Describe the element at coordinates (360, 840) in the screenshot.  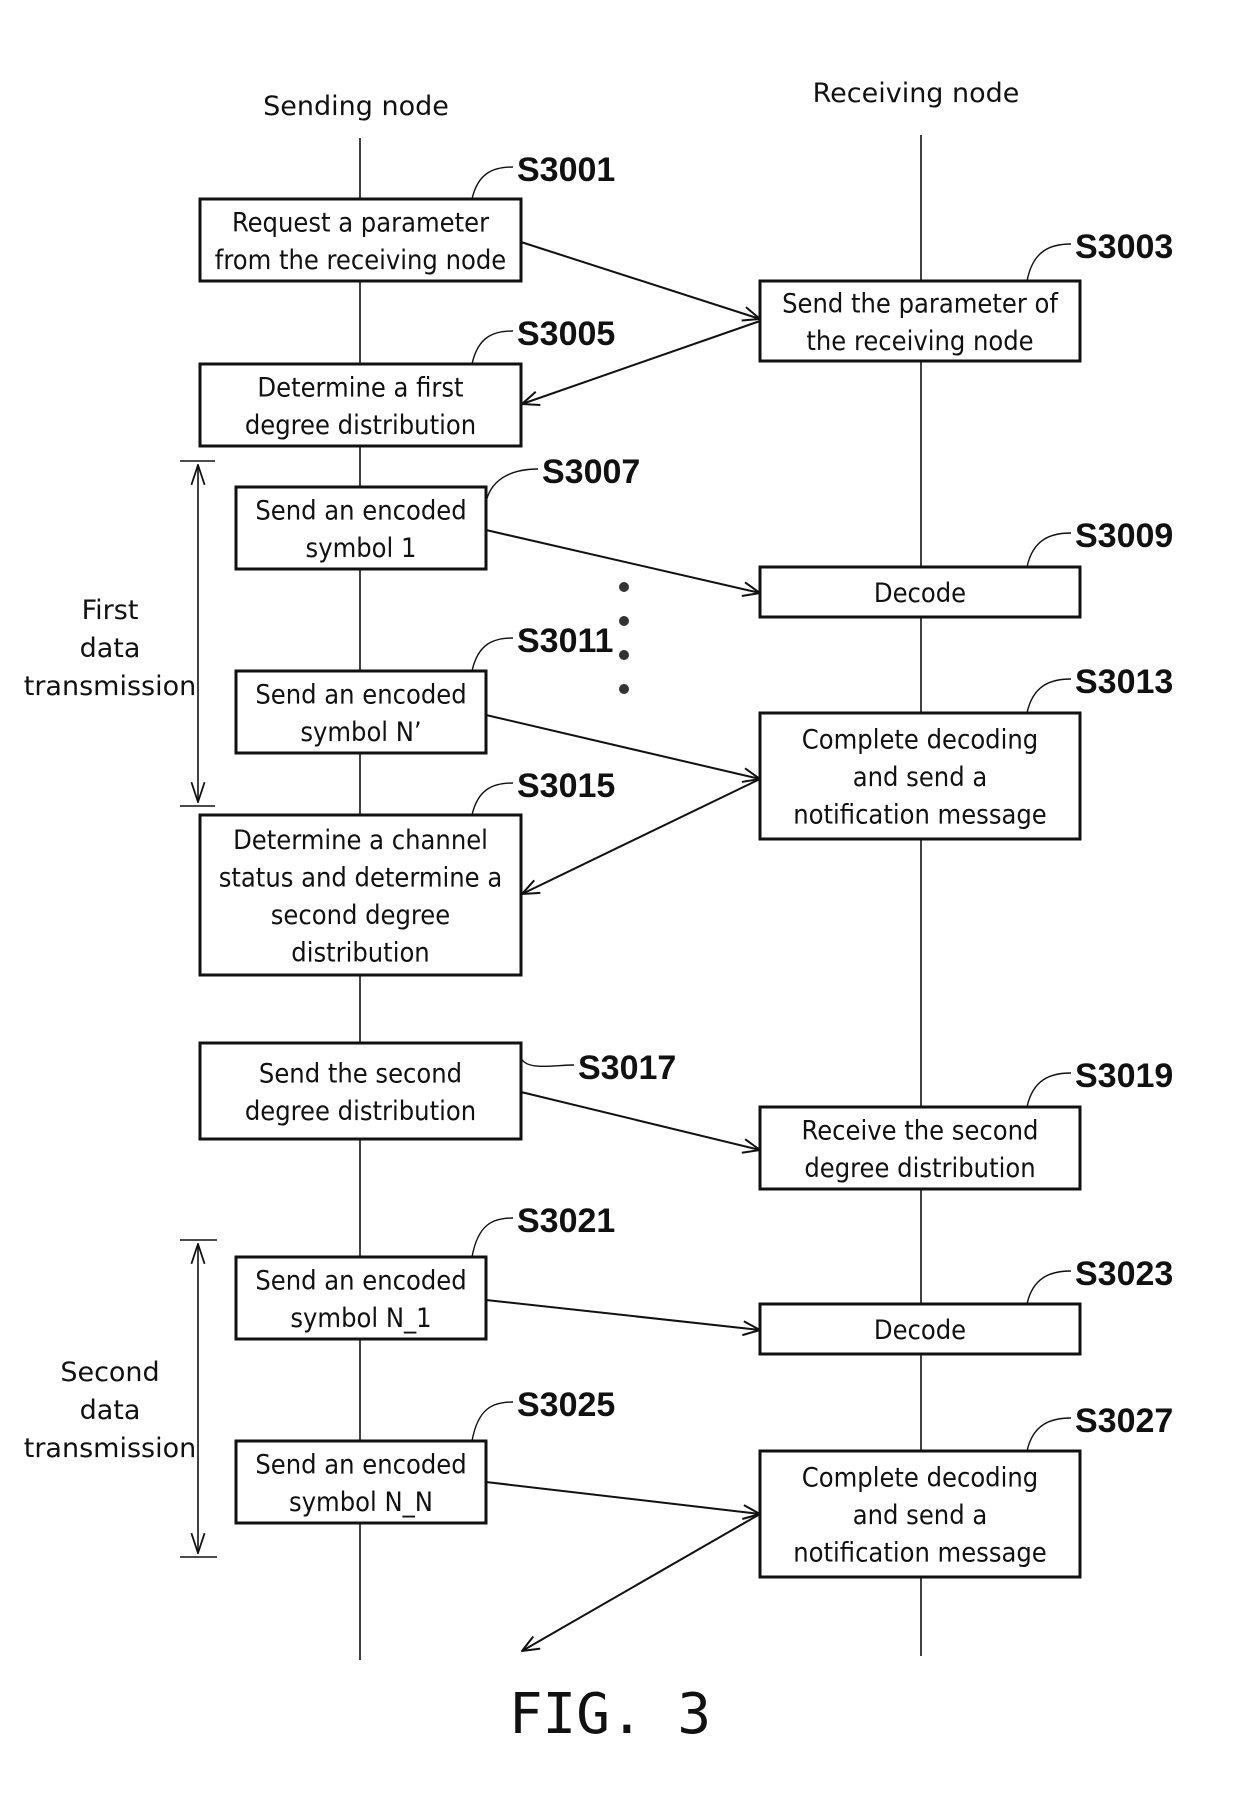
I see `step-text-line: Determine a channel` at that location.